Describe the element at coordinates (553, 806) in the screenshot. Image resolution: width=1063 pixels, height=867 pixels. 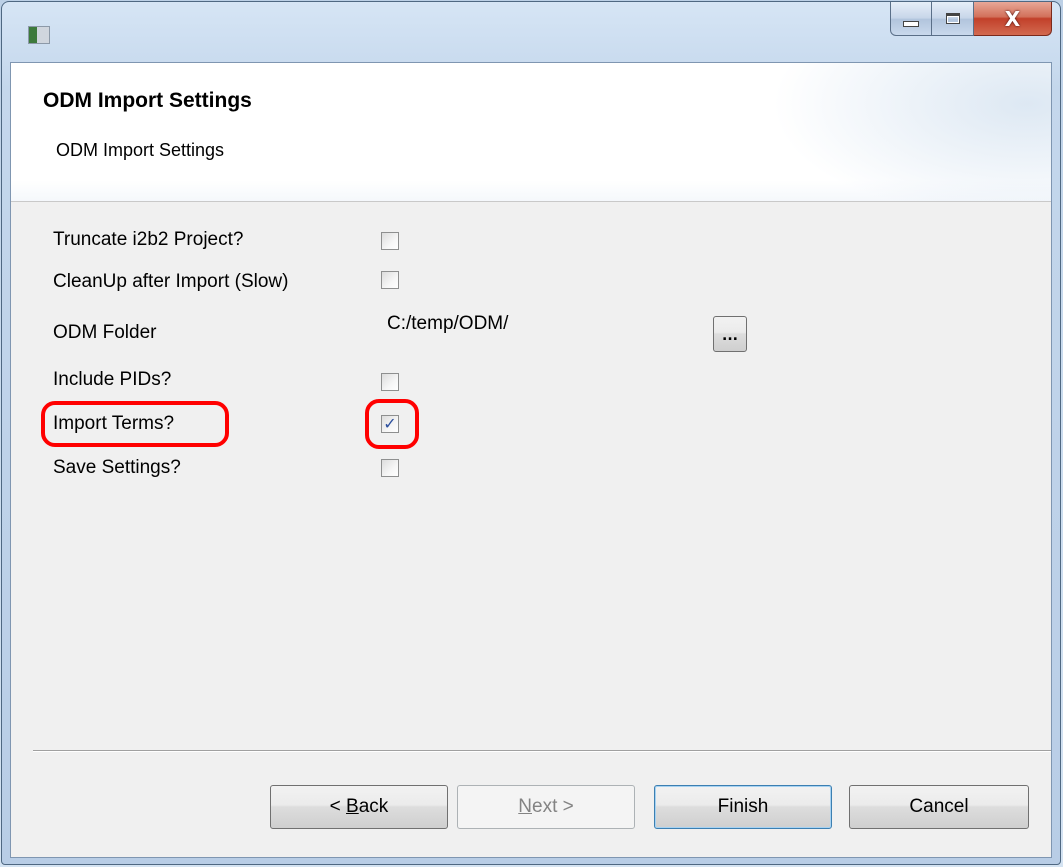
I see `next-button-rest: ext >` at that location.